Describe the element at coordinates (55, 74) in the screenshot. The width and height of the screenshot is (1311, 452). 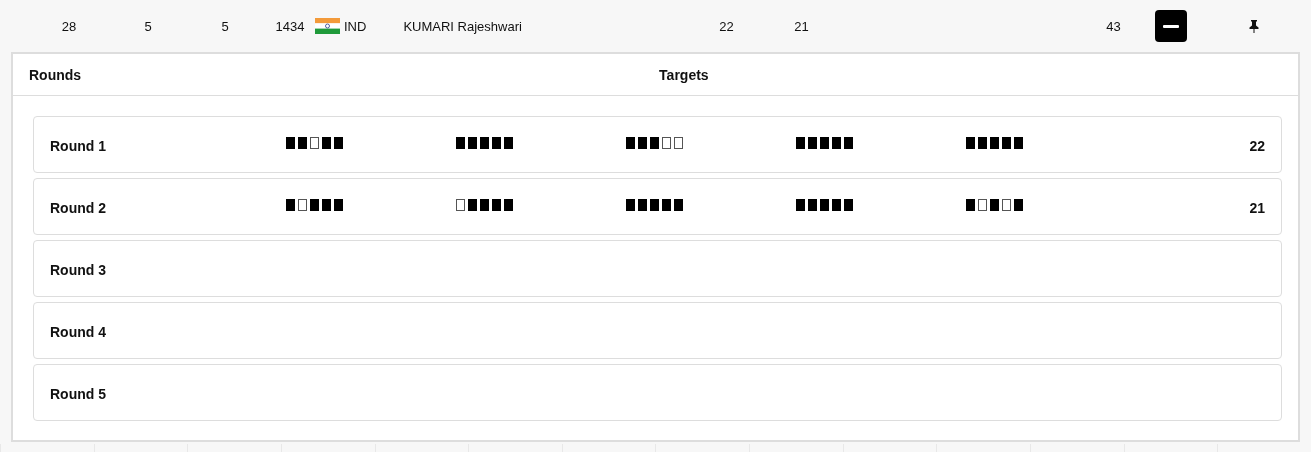
I see `column-header: Rounds` at that location.